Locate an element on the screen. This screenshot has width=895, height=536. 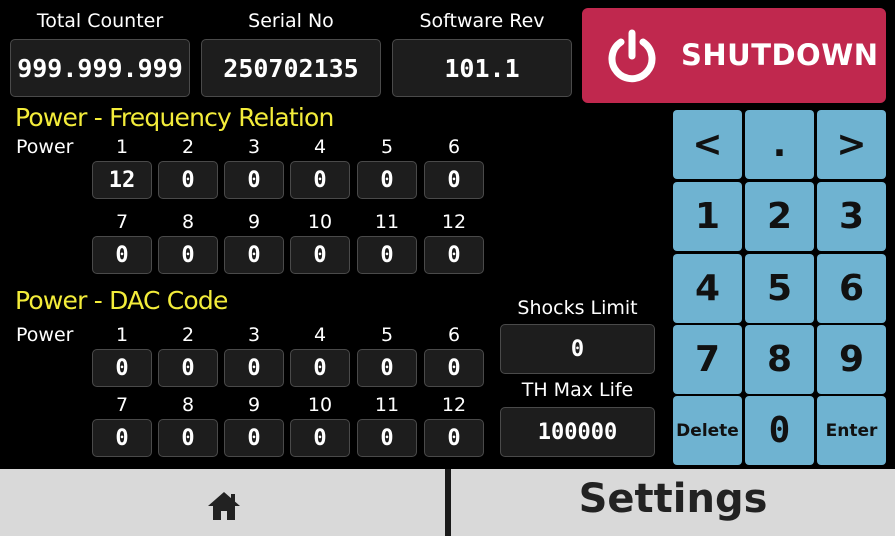
total-counter-label: Total Counter is located at coordinates (100, 21).